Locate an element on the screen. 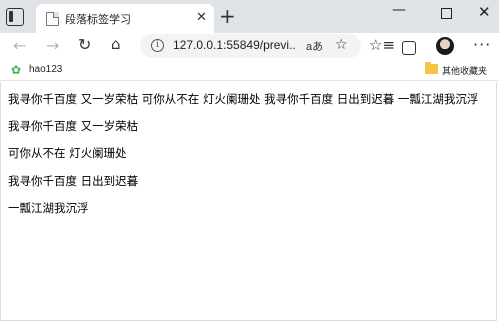  bookmarks-bar: ✿ hao123 其他收藏夹 is located at coordinates (249, 70).